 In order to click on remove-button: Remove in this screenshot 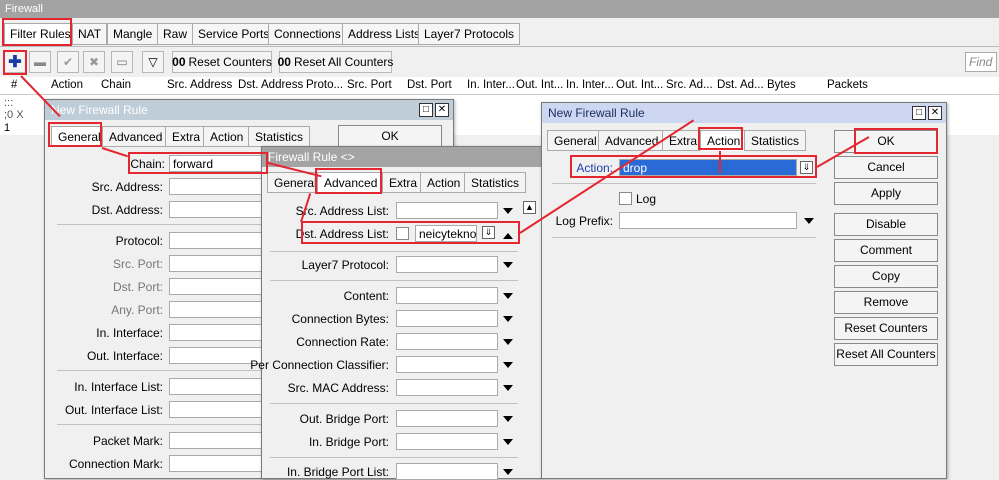, I will do `click(886, 302)`.